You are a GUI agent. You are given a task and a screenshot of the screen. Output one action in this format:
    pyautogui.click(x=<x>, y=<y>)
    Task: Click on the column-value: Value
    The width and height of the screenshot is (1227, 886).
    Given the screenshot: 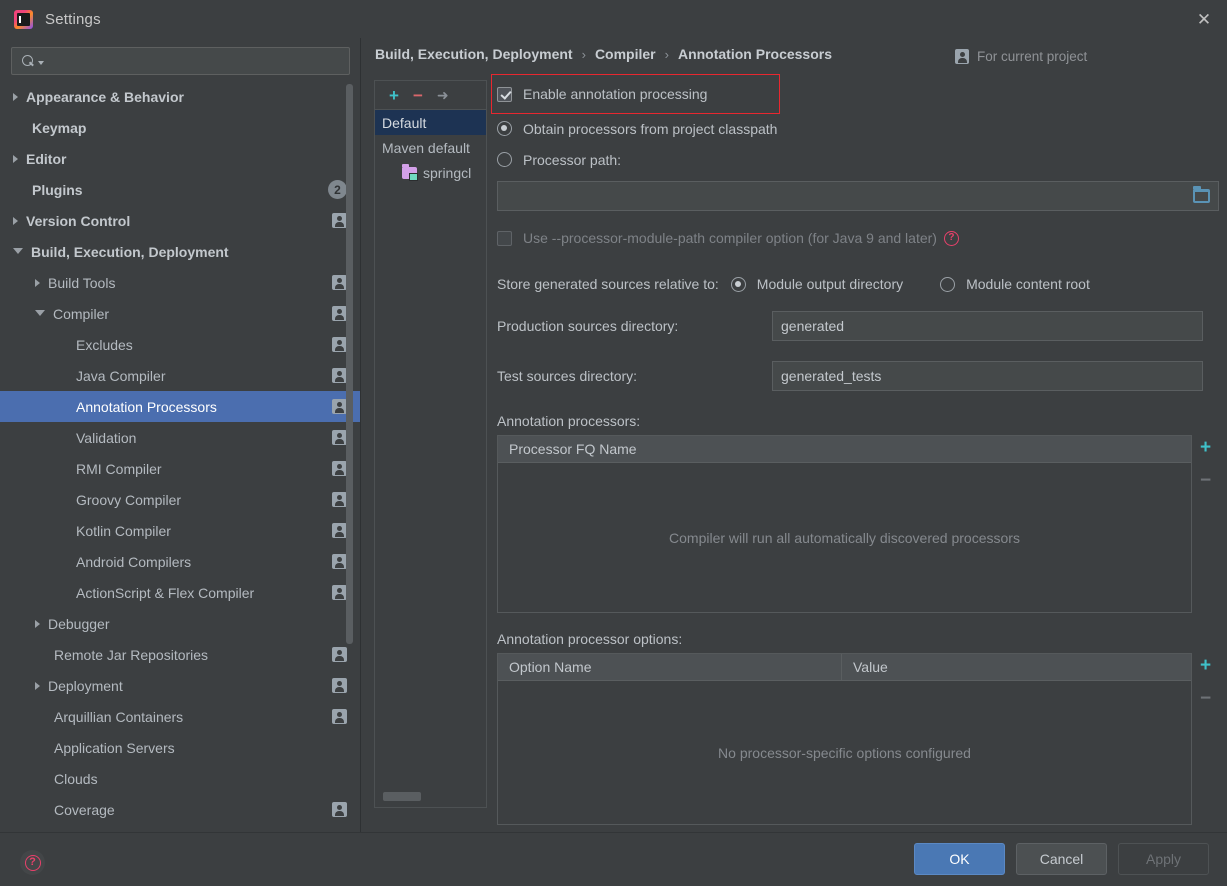 What is the action you would take?
    pyautogui.click(x=1016, y=667)
    